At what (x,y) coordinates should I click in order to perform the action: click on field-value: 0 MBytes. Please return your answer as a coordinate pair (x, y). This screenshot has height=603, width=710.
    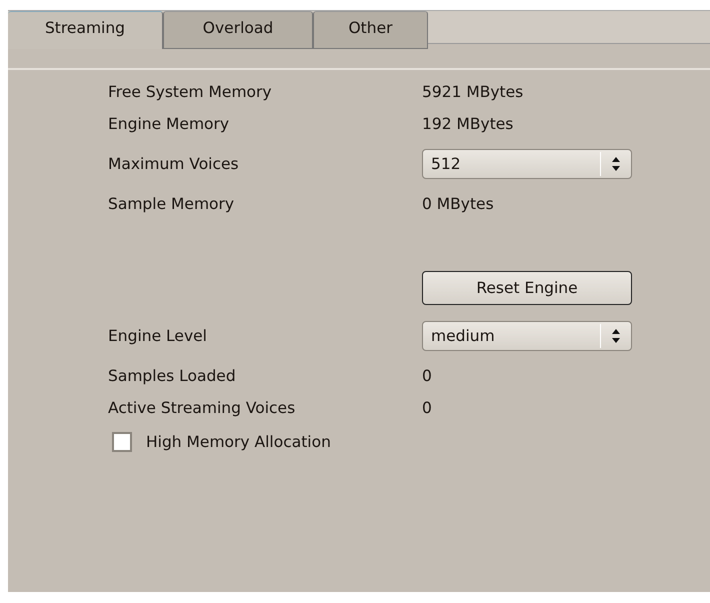
    Looking at the image, I should click on (458, 204).